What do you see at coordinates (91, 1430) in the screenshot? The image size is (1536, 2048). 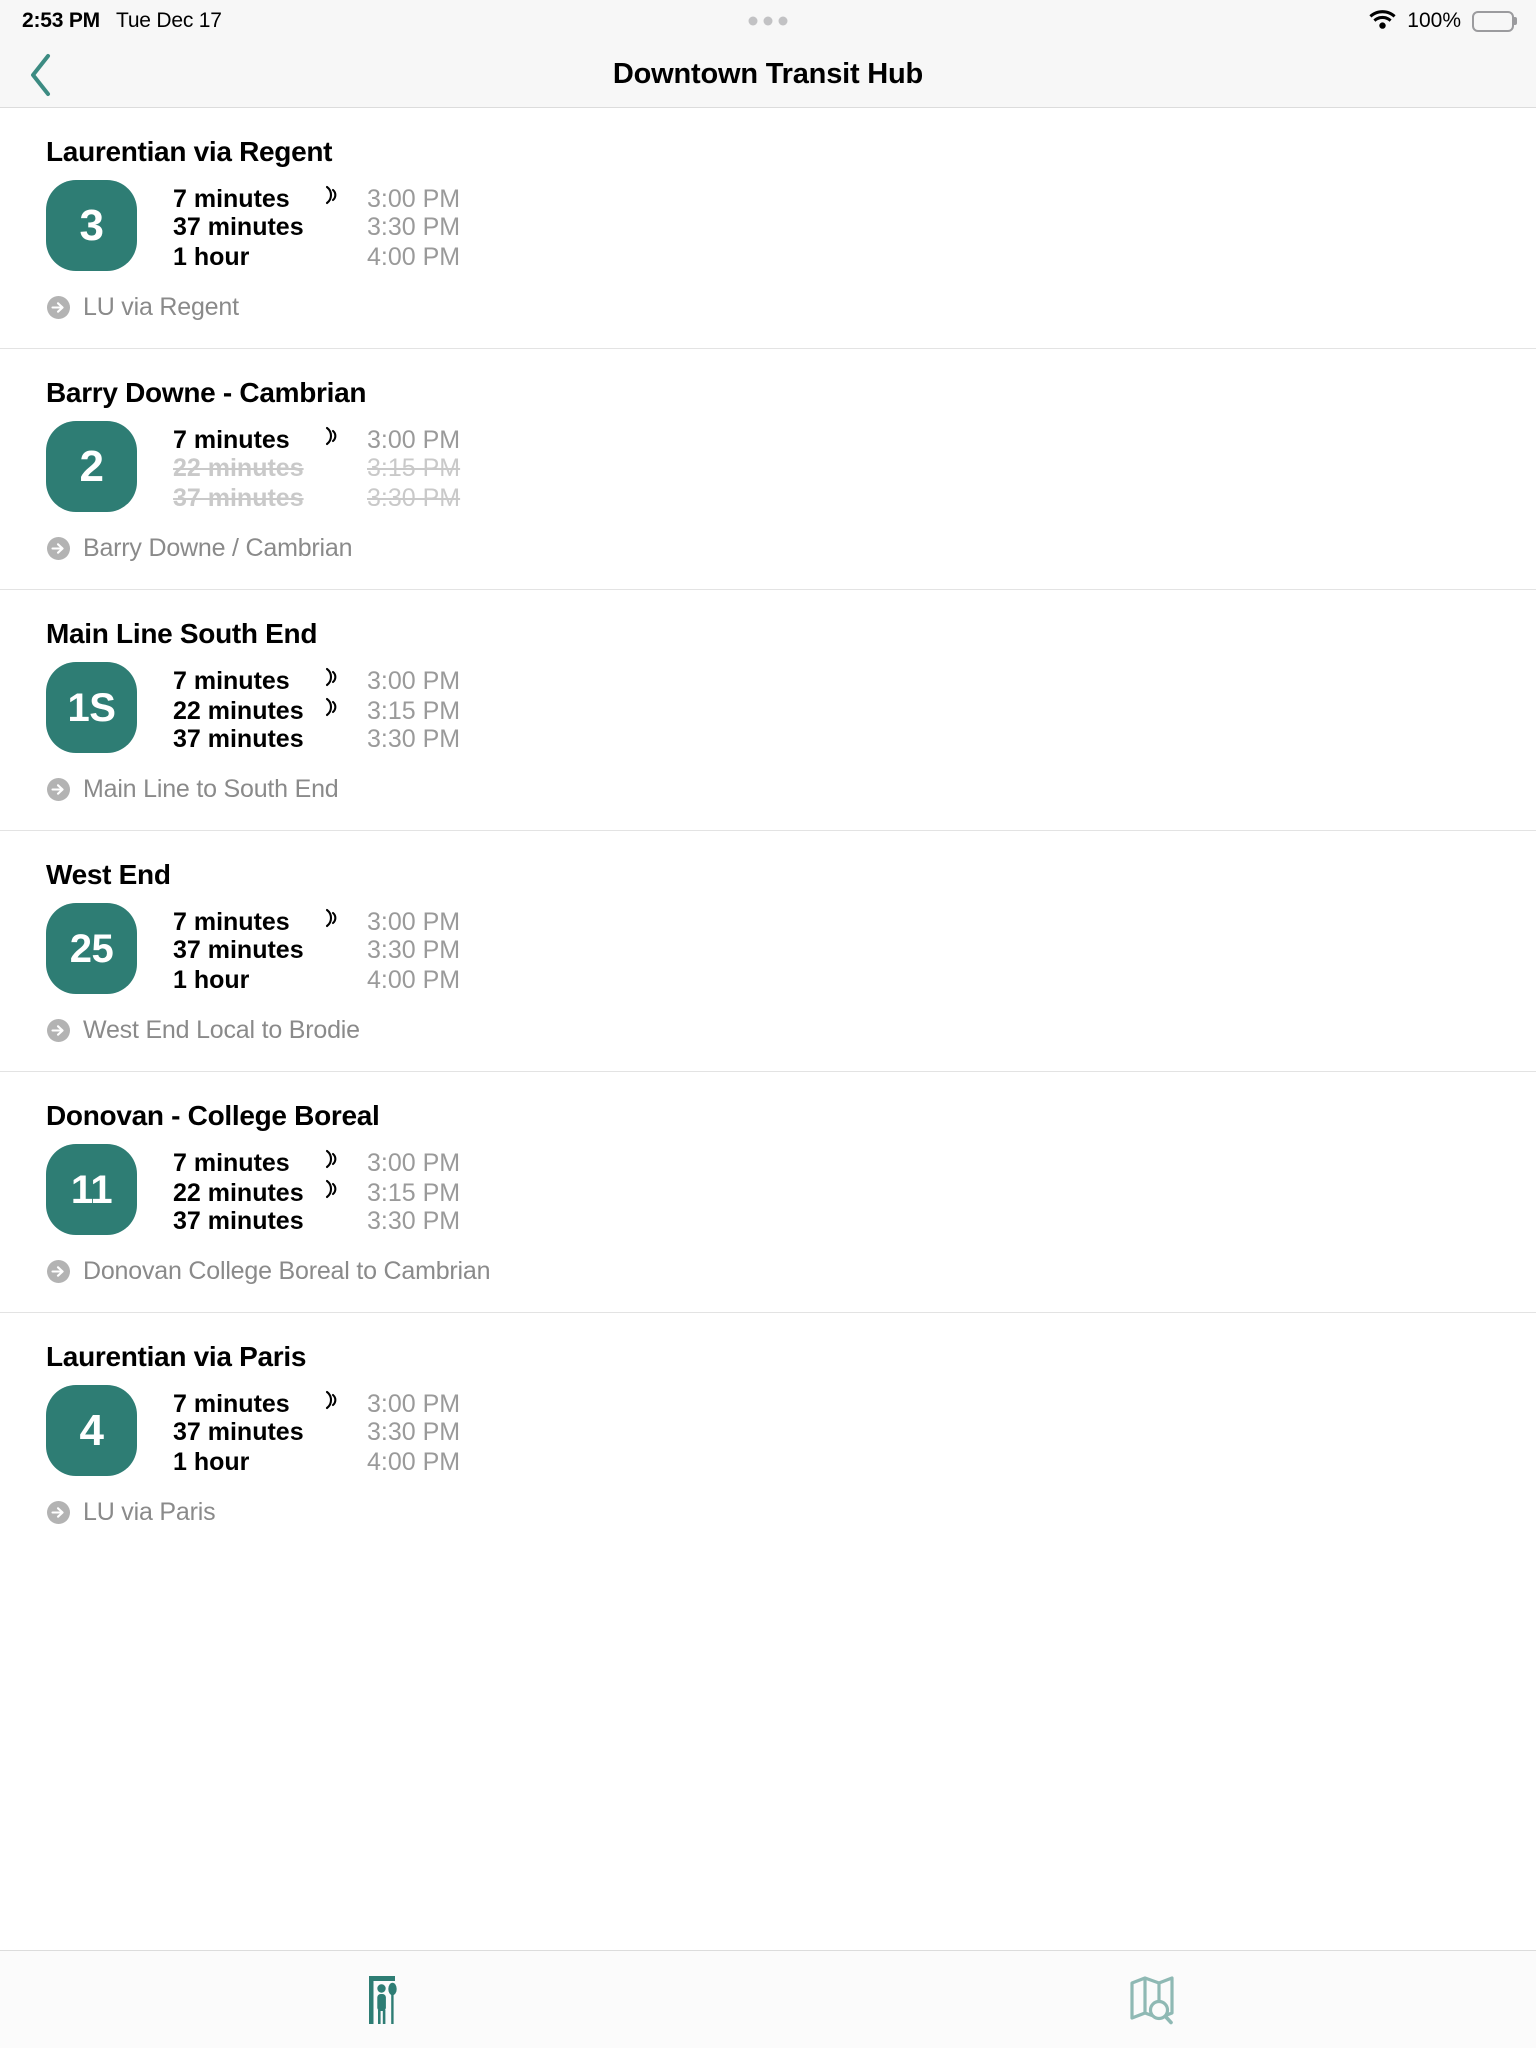 I see `route-badge: 4` at bounding box center [91, 1430].